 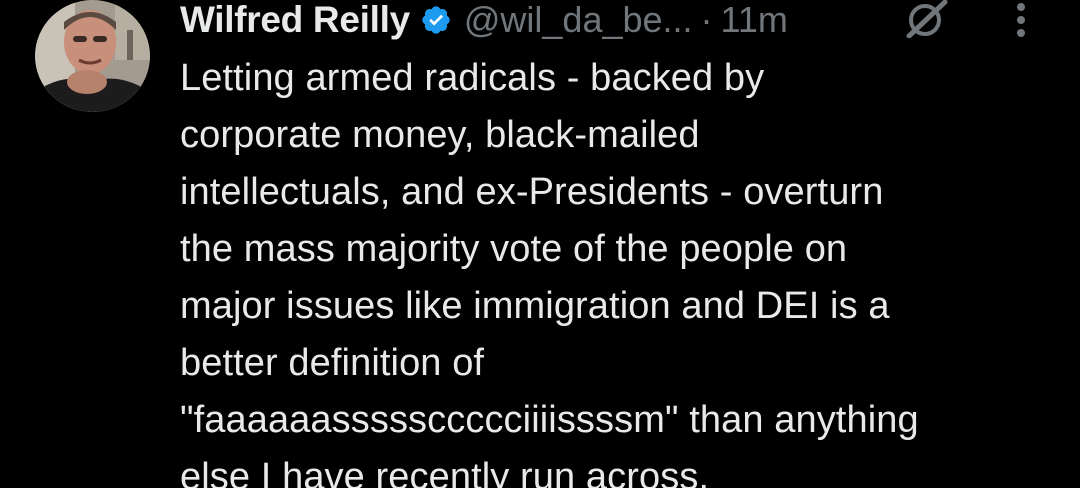 I want to click on author-name: Wilfred Reilly, so click(x=295, y=20).